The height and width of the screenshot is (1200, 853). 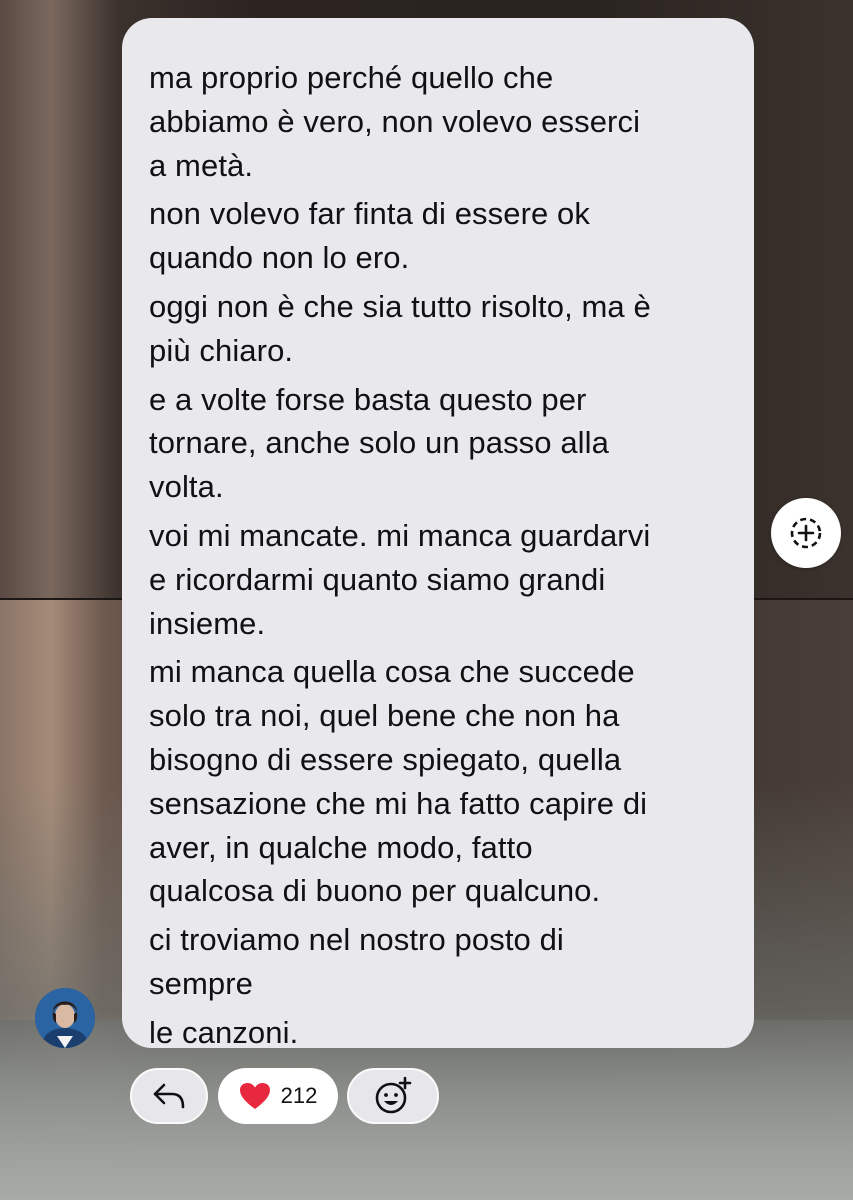 I want to click on avatar, so click(x=65, y=1018).